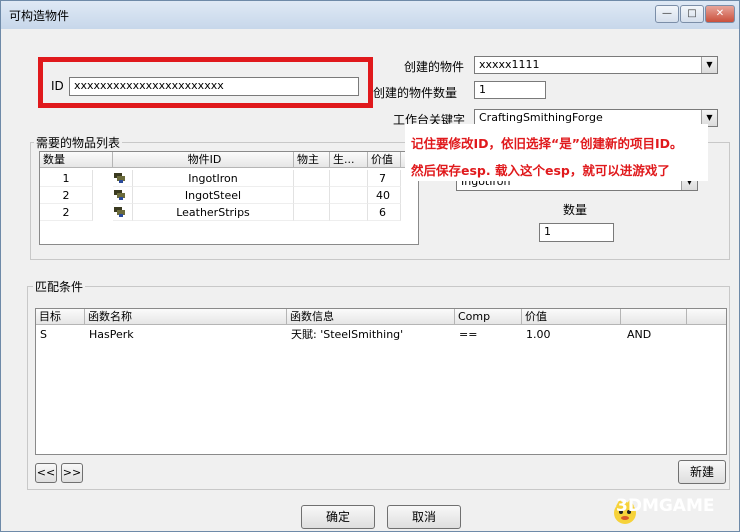  Describe the element at coordinates (706, 317) in the screenshot. I see `column-header-extra` at that location.